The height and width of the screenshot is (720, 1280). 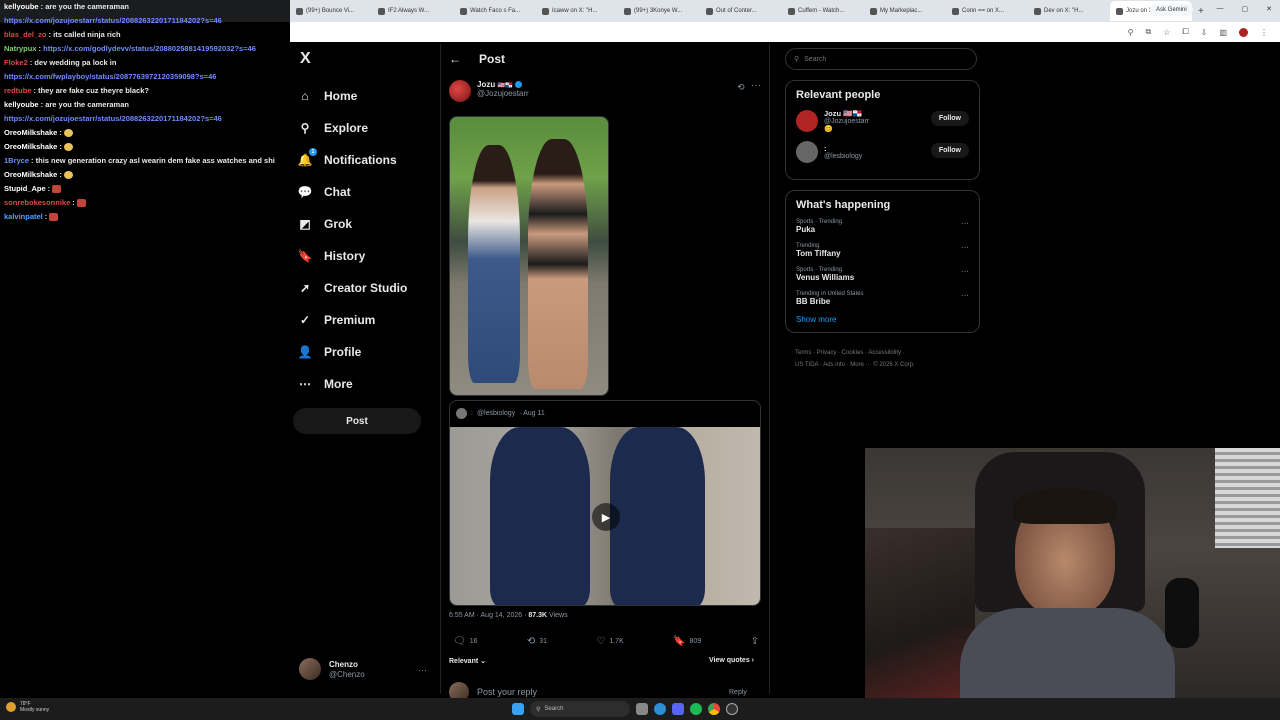 What do you see at coordinates (1269, 9) in the screenshot?
I see `close-icon: ✕` at bounding box center [1269, 9].